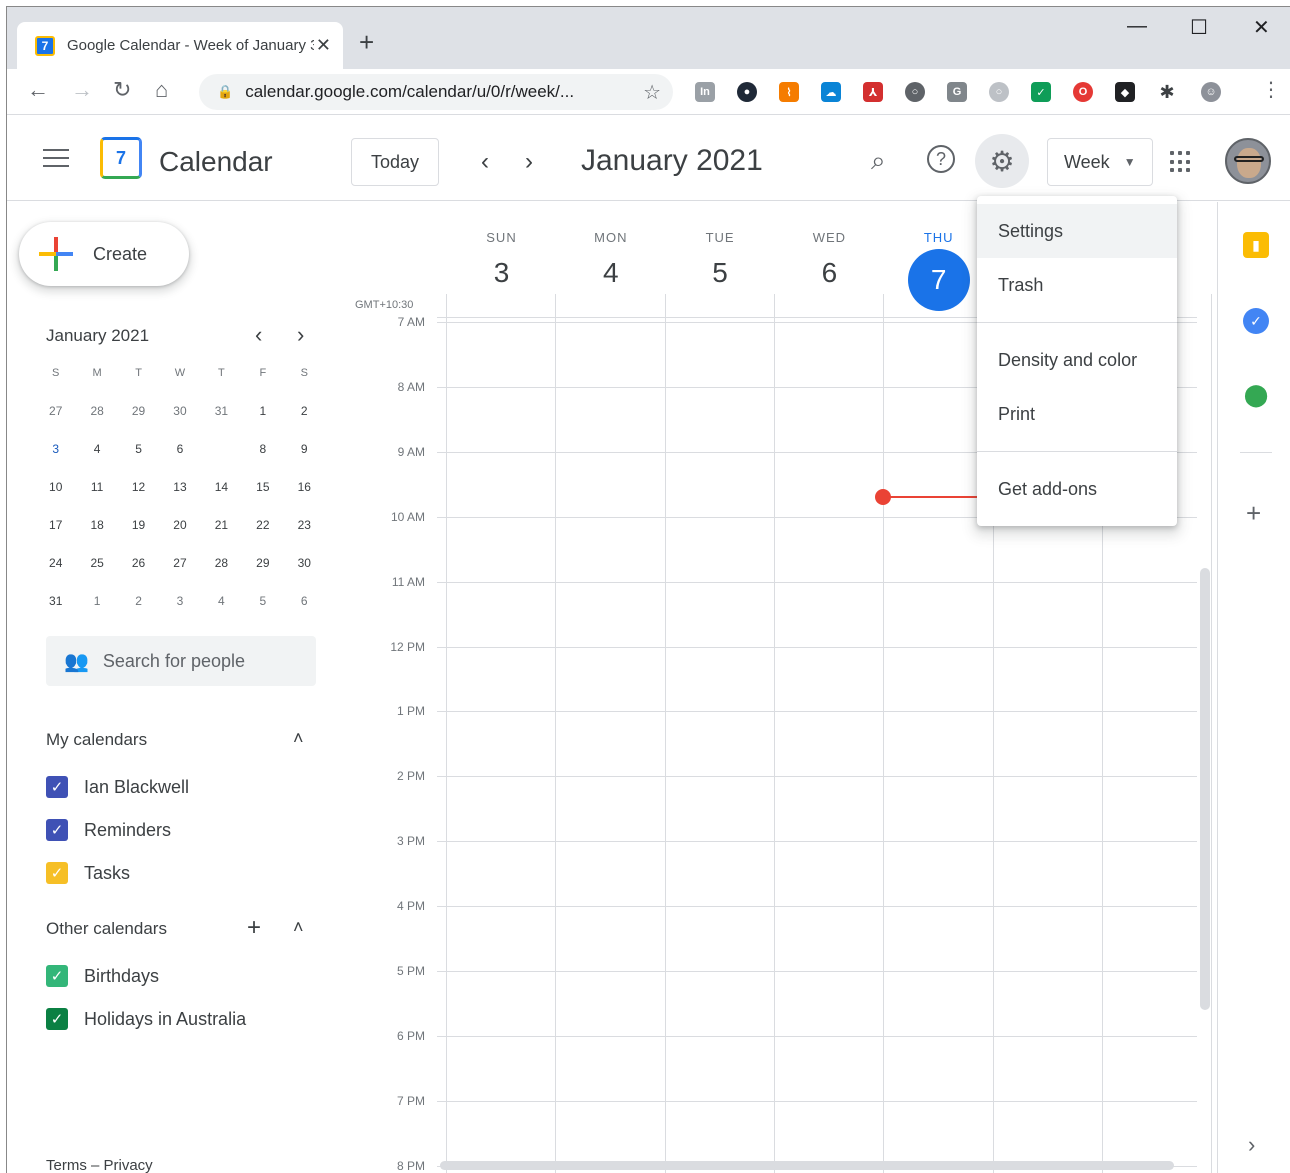 The height and width of the screenshot is (1173, 1290). Describe the element at coordinates (1251, 1145) in the screenshot. I see `expand-side-panel-icon: ›` at that location.